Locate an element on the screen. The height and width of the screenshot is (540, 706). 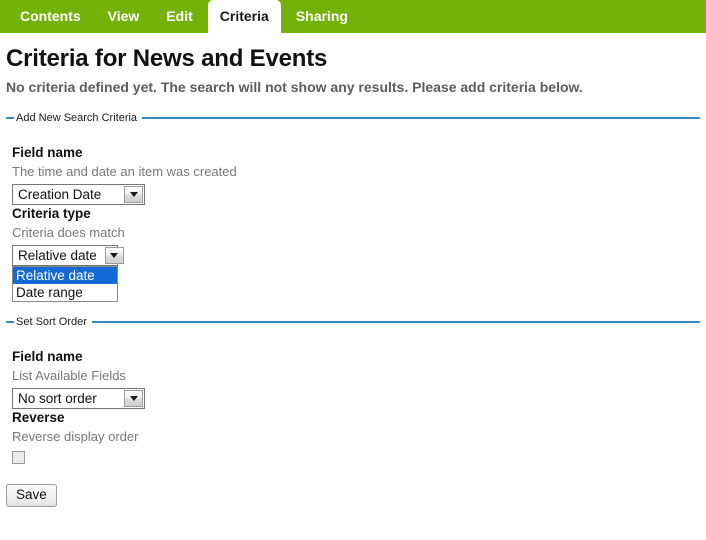
page-title: Criteria for News and Events is located at coordinates (167, 58).